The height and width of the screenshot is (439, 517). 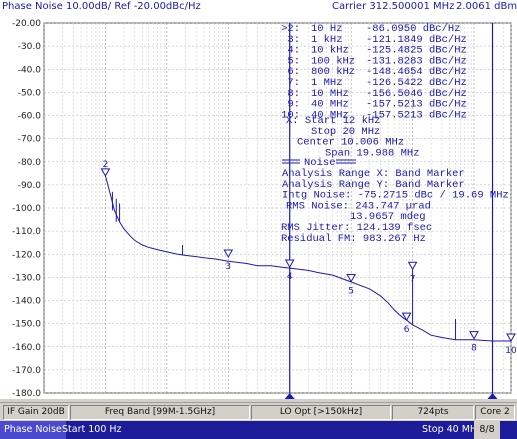 What do you see at coordinates (290, 277) in the screenshot?
I see `marker-4-label: 4` at bounding box center [290, 277].